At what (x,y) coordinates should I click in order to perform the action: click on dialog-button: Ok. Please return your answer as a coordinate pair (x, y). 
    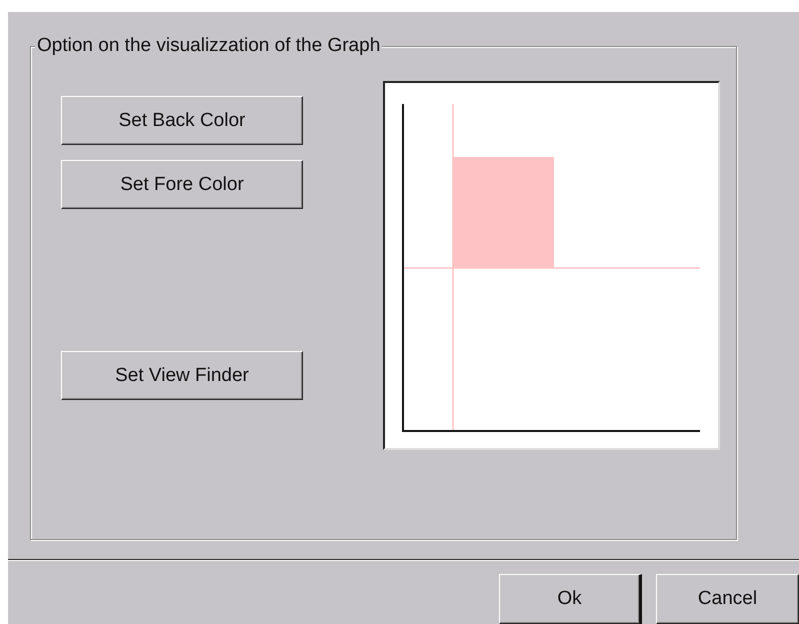
    Looking at the image, I should click on (570, 599).